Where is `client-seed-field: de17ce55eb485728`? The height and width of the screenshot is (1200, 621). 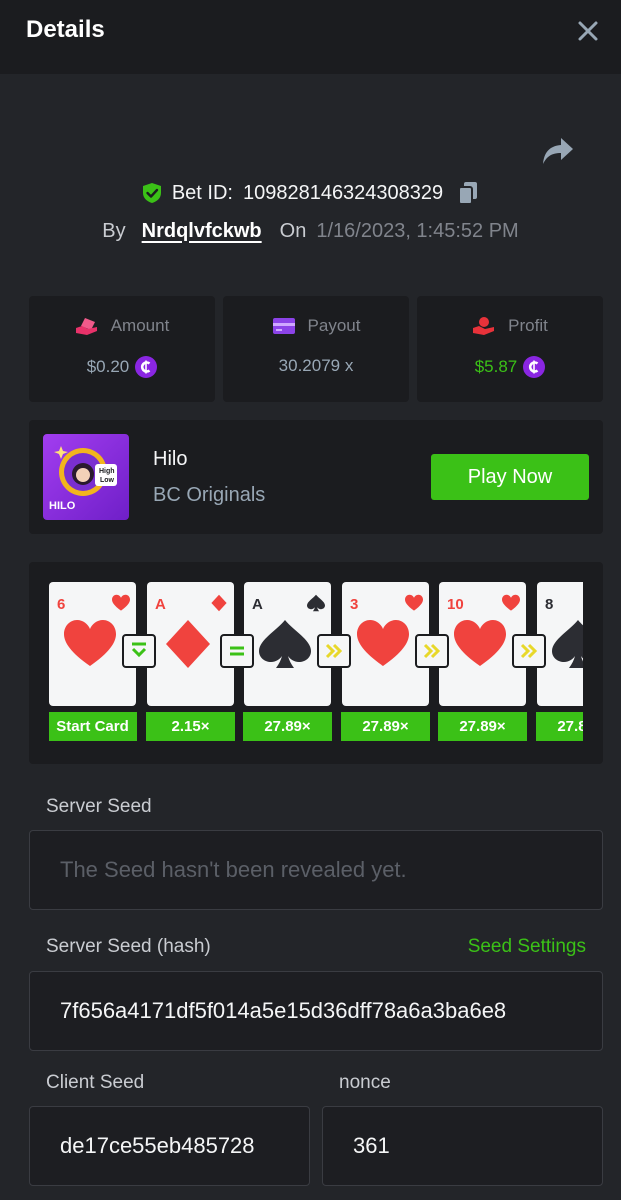
client-seed-field: de17ce55eb485728 is located at coordinates (169, 1146).